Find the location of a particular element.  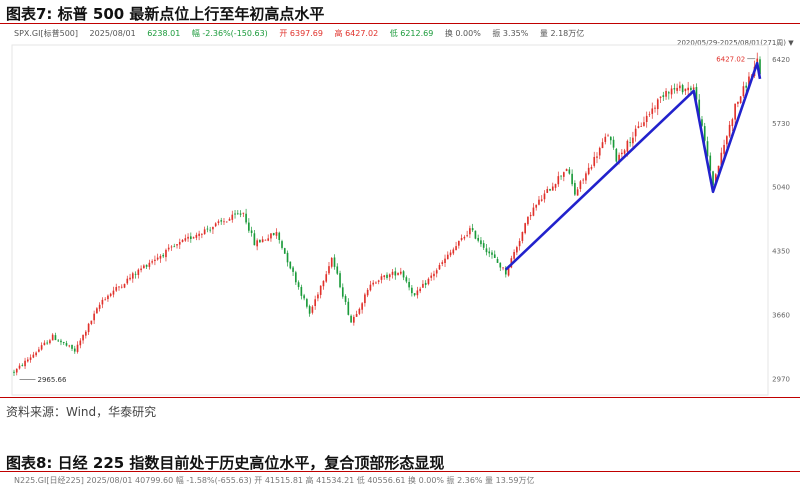

y-tick-label: 4350 is located at coordinates (781, 252).